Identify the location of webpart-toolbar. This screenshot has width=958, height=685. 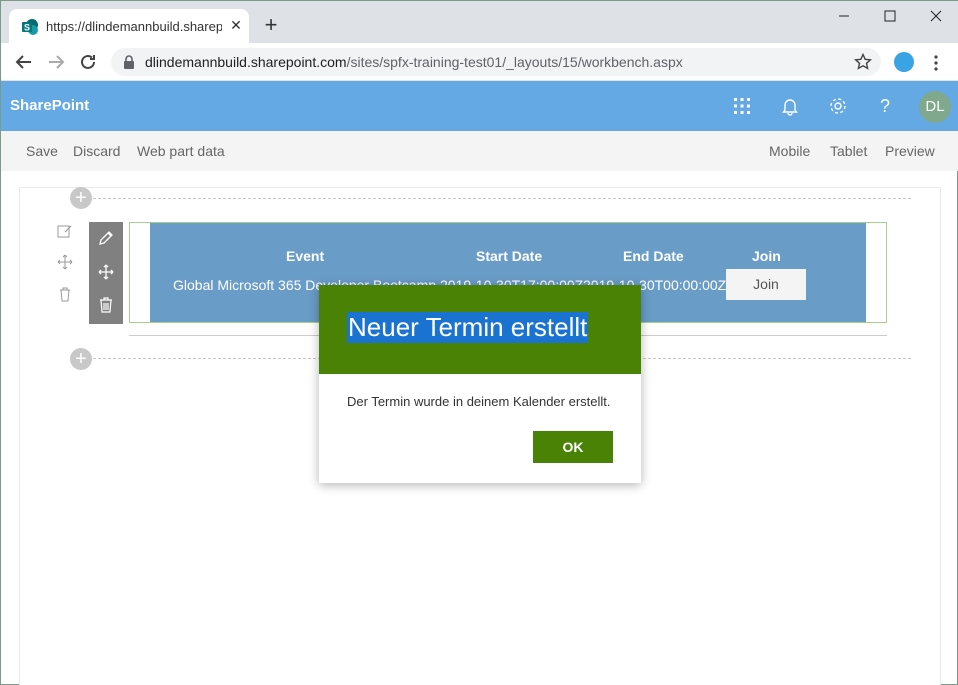
(106, 273).